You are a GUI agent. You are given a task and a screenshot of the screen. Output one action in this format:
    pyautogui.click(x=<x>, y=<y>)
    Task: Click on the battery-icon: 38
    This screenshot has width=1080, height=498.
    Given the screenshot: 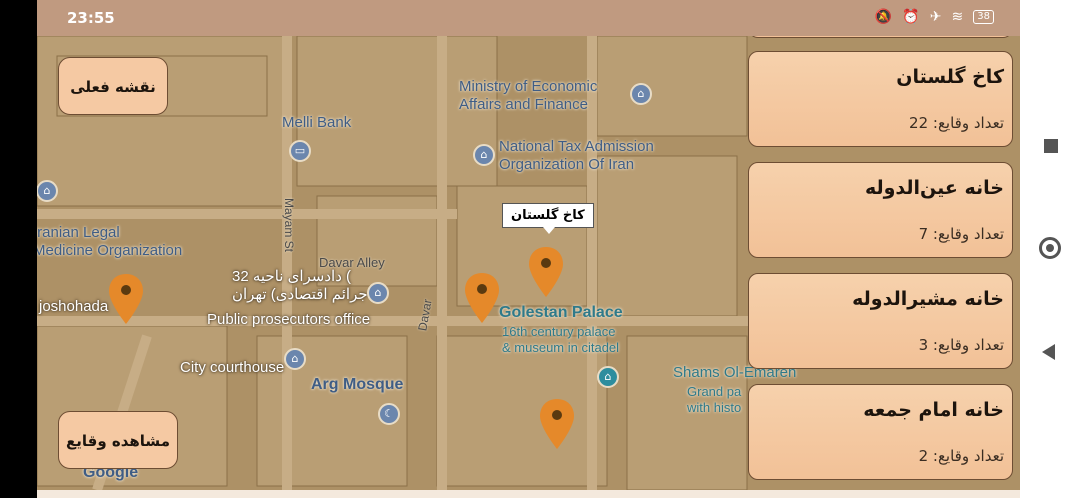 What is the action you would take?
    pyautogui.click(x=983, y=17)
    